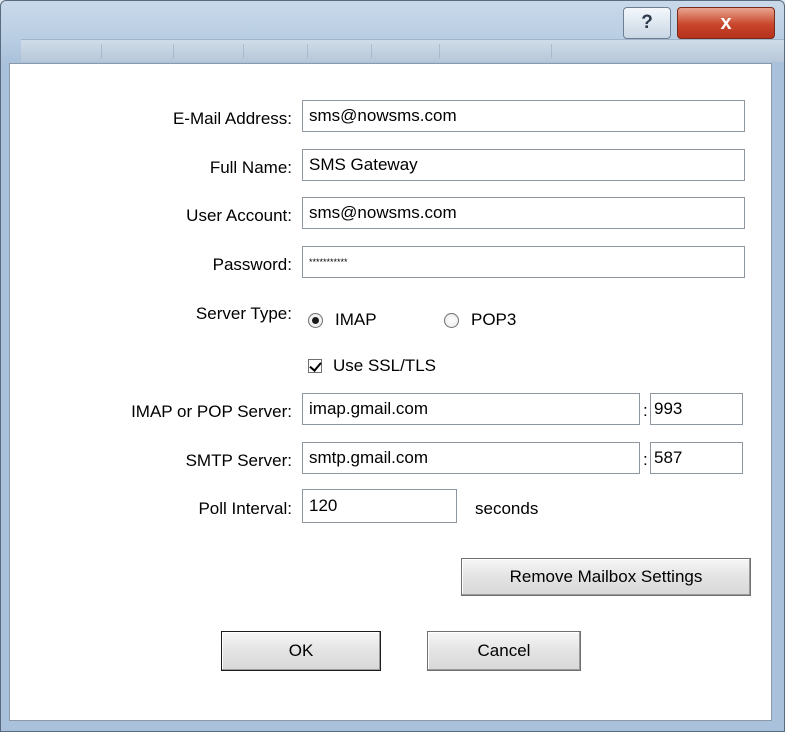 The height and width of the screenshot is (732, 785). I want to click on ok-button: OK, so click(301, 651).